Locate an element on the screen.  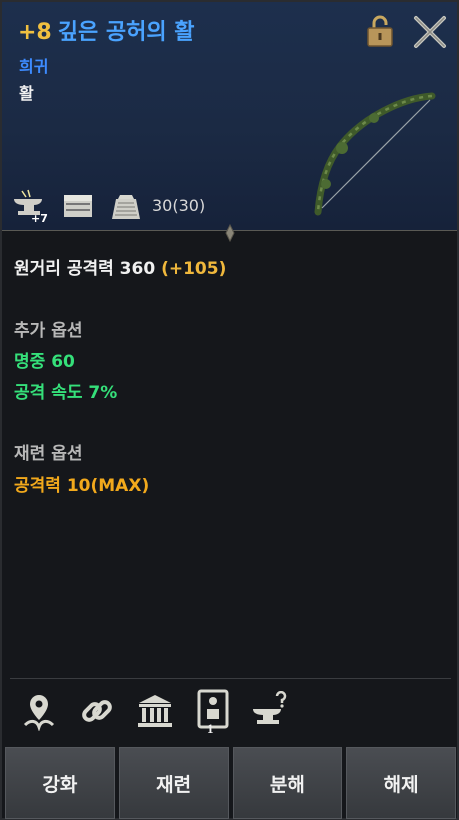
unequip-button: 해제 is located at coordinates (401, 783).